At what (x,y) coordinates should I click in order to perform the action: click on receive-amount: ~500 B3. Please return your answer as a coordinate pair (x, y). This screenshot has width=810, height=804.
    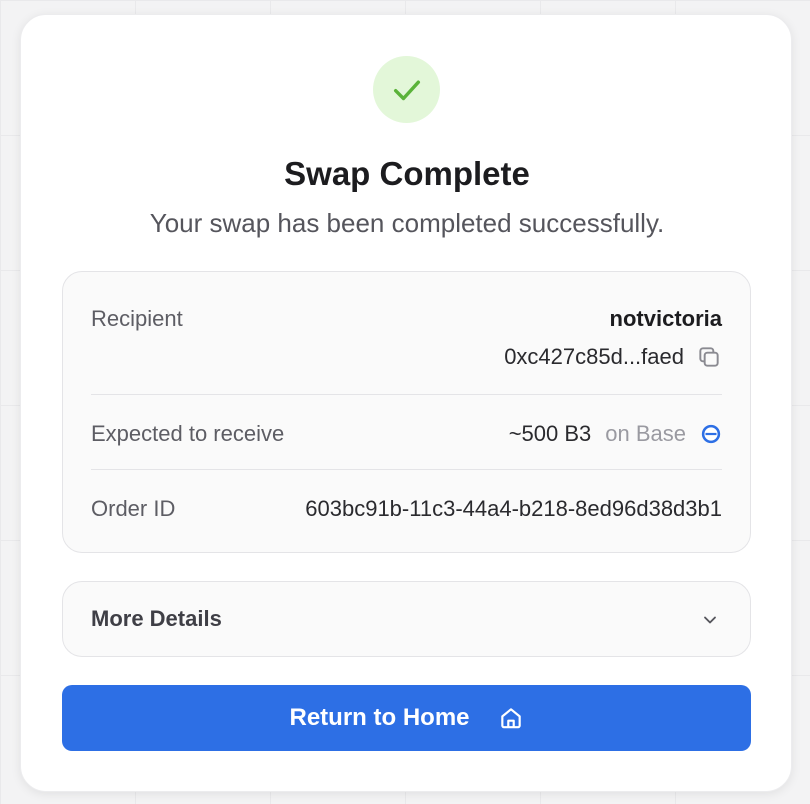
    Looking at the image, I should click on (550, 433).